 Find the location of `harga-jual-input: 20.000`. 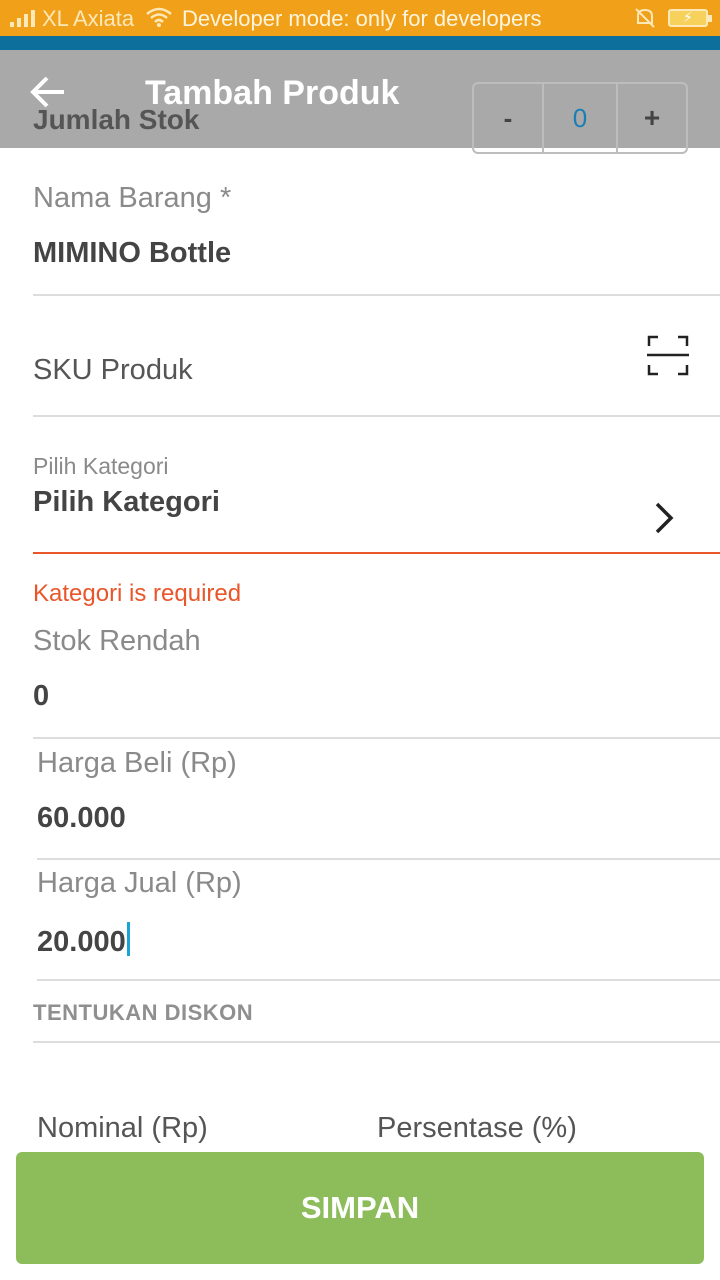

harga-jual-input: 20.000 is located at coordinates (83, 940).